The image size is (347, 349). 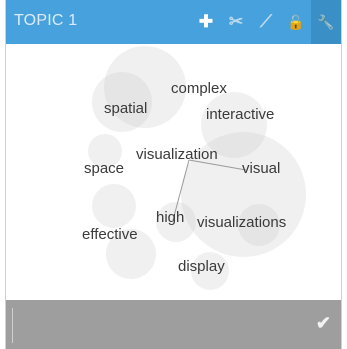 I want to click on term-input, so click(x=161, y=325).